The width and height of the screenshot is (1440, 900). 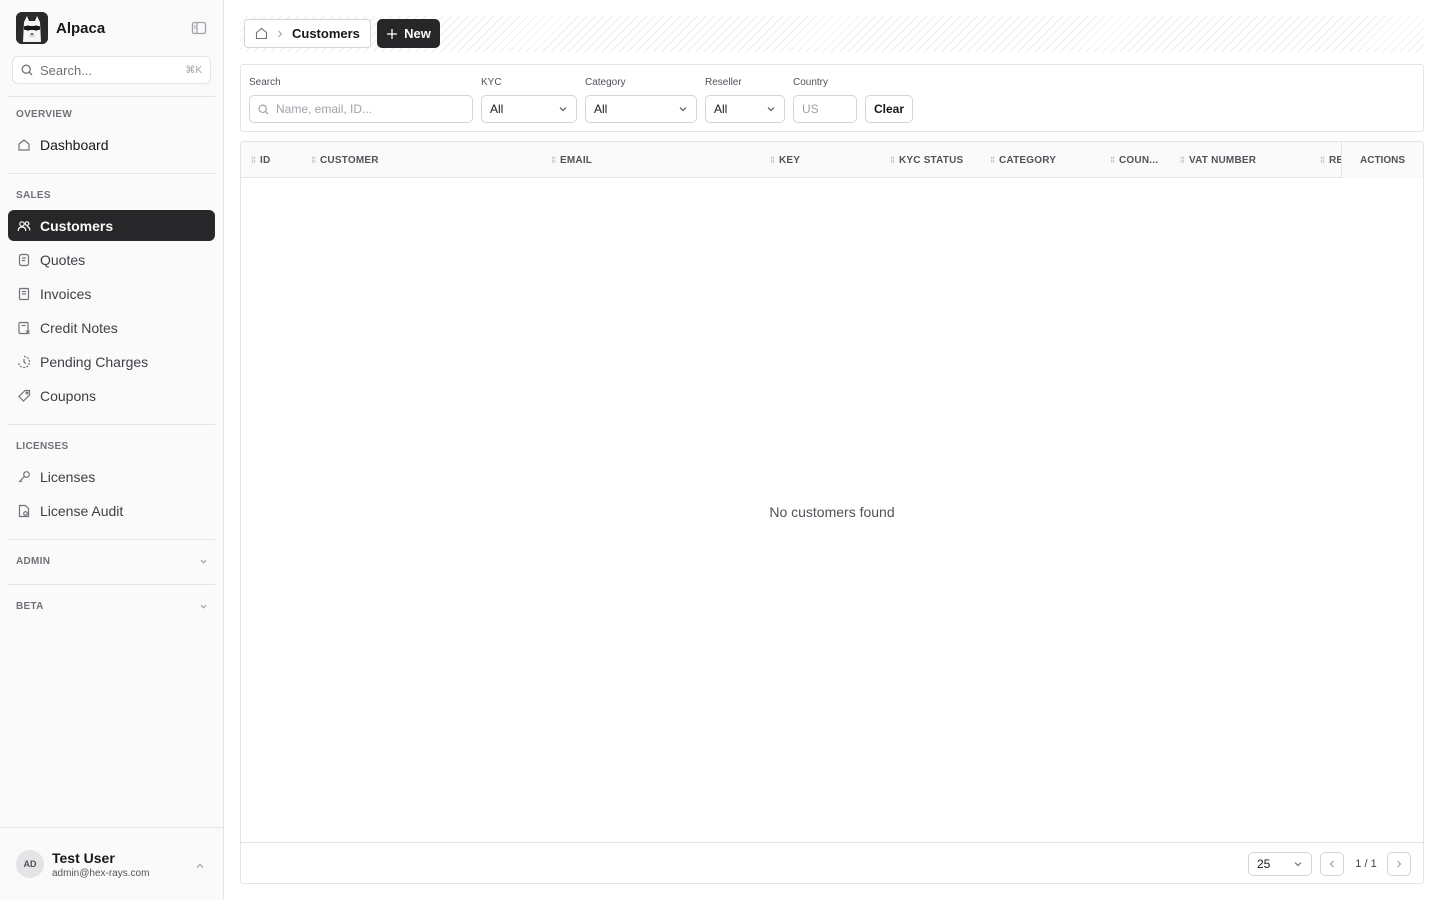 I want to click on sidebar-item-dashboard: Dashboard, so click(x=111, y=144).